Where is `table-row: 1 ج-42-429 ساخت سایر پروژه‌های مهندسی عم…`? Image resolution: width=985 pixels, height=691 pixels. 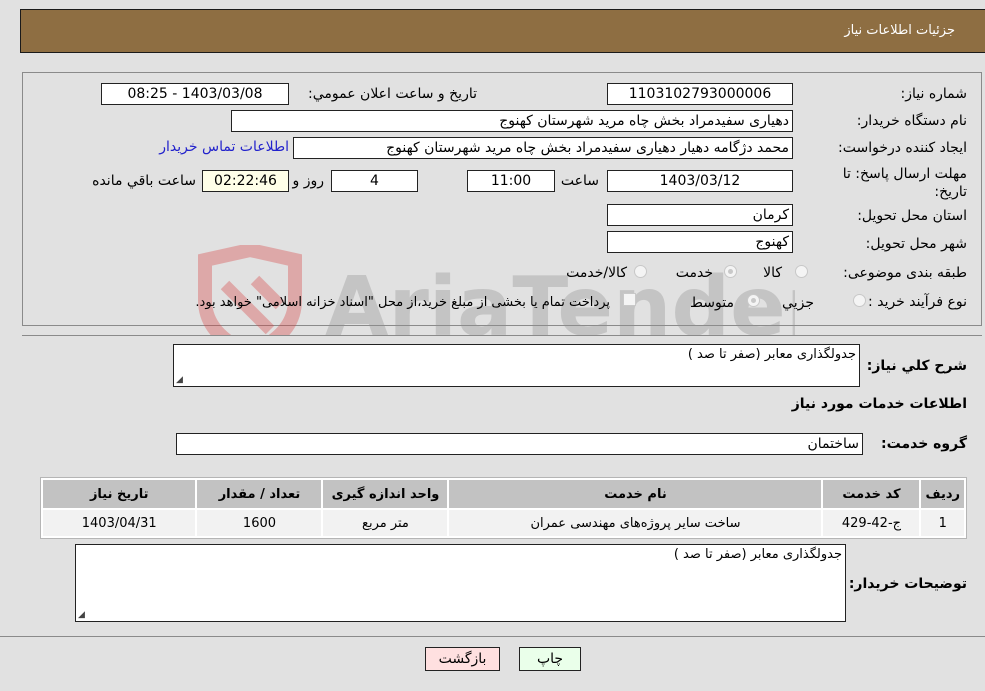
table-row: 1 ج-42-429 ساخت سایر پروژه‌های مهندسی عم… is located at coordinates (503, 523).